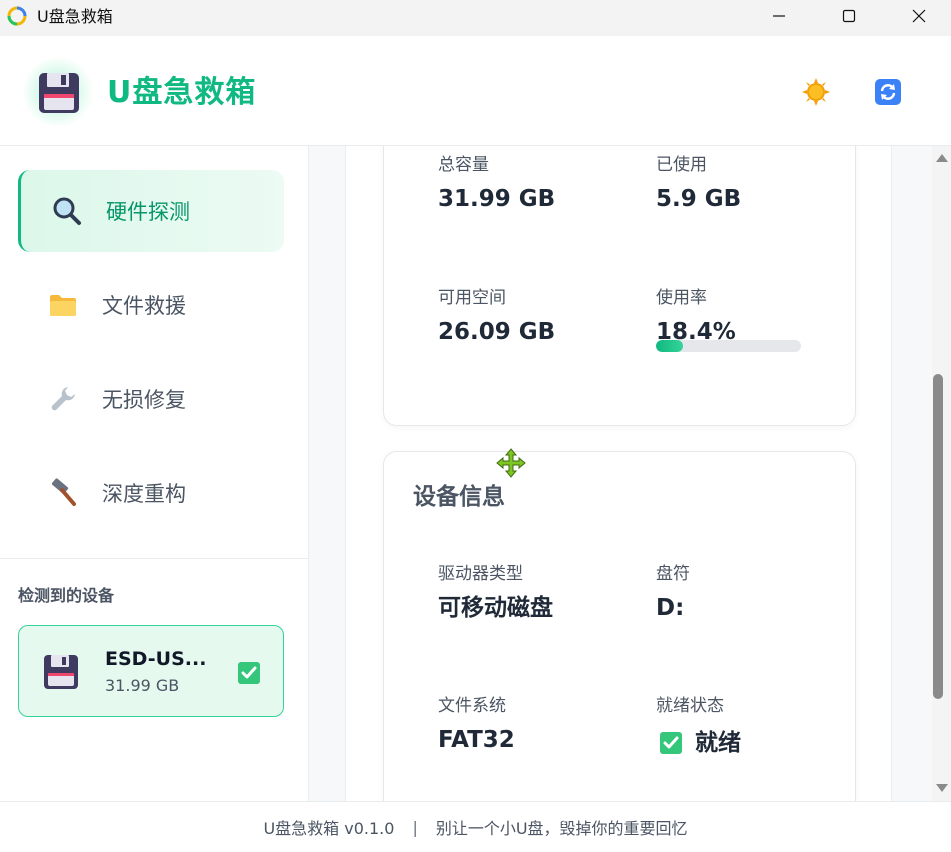 This screenshot has width=951, height=852. I want to click on used-label: 已使用, so click(681, 165).